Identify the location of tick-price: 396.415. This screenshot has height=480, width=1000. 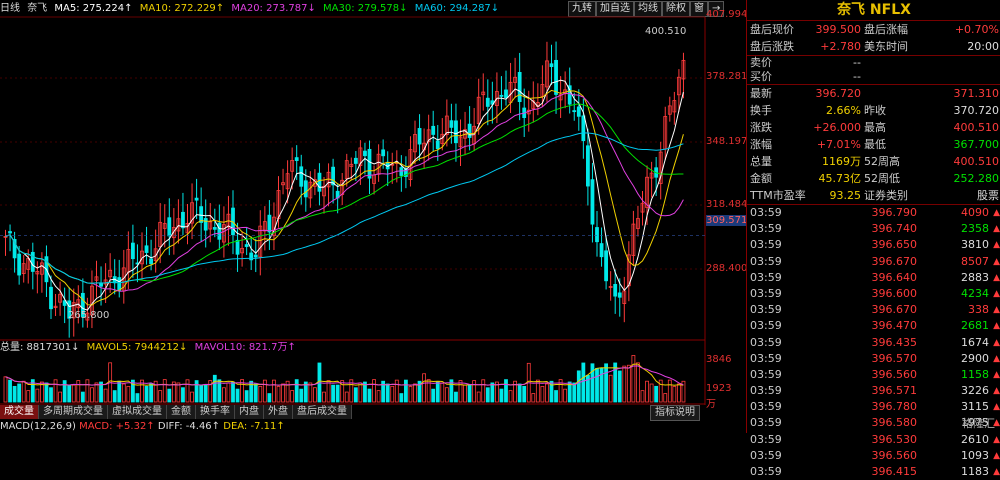
(894, 471).